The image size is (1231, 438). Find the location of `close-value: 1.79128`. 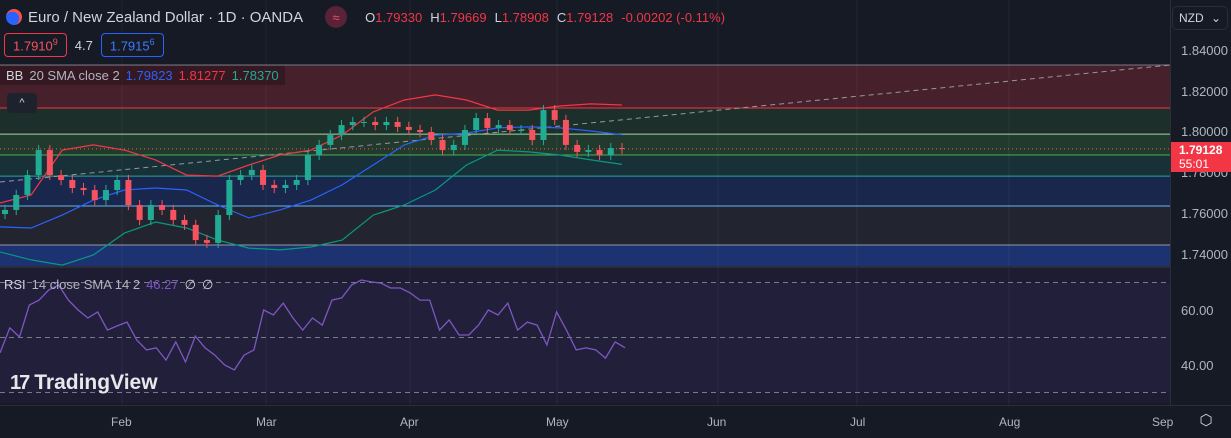

close-value: 1.79128 is located at coordinates (590, 17).